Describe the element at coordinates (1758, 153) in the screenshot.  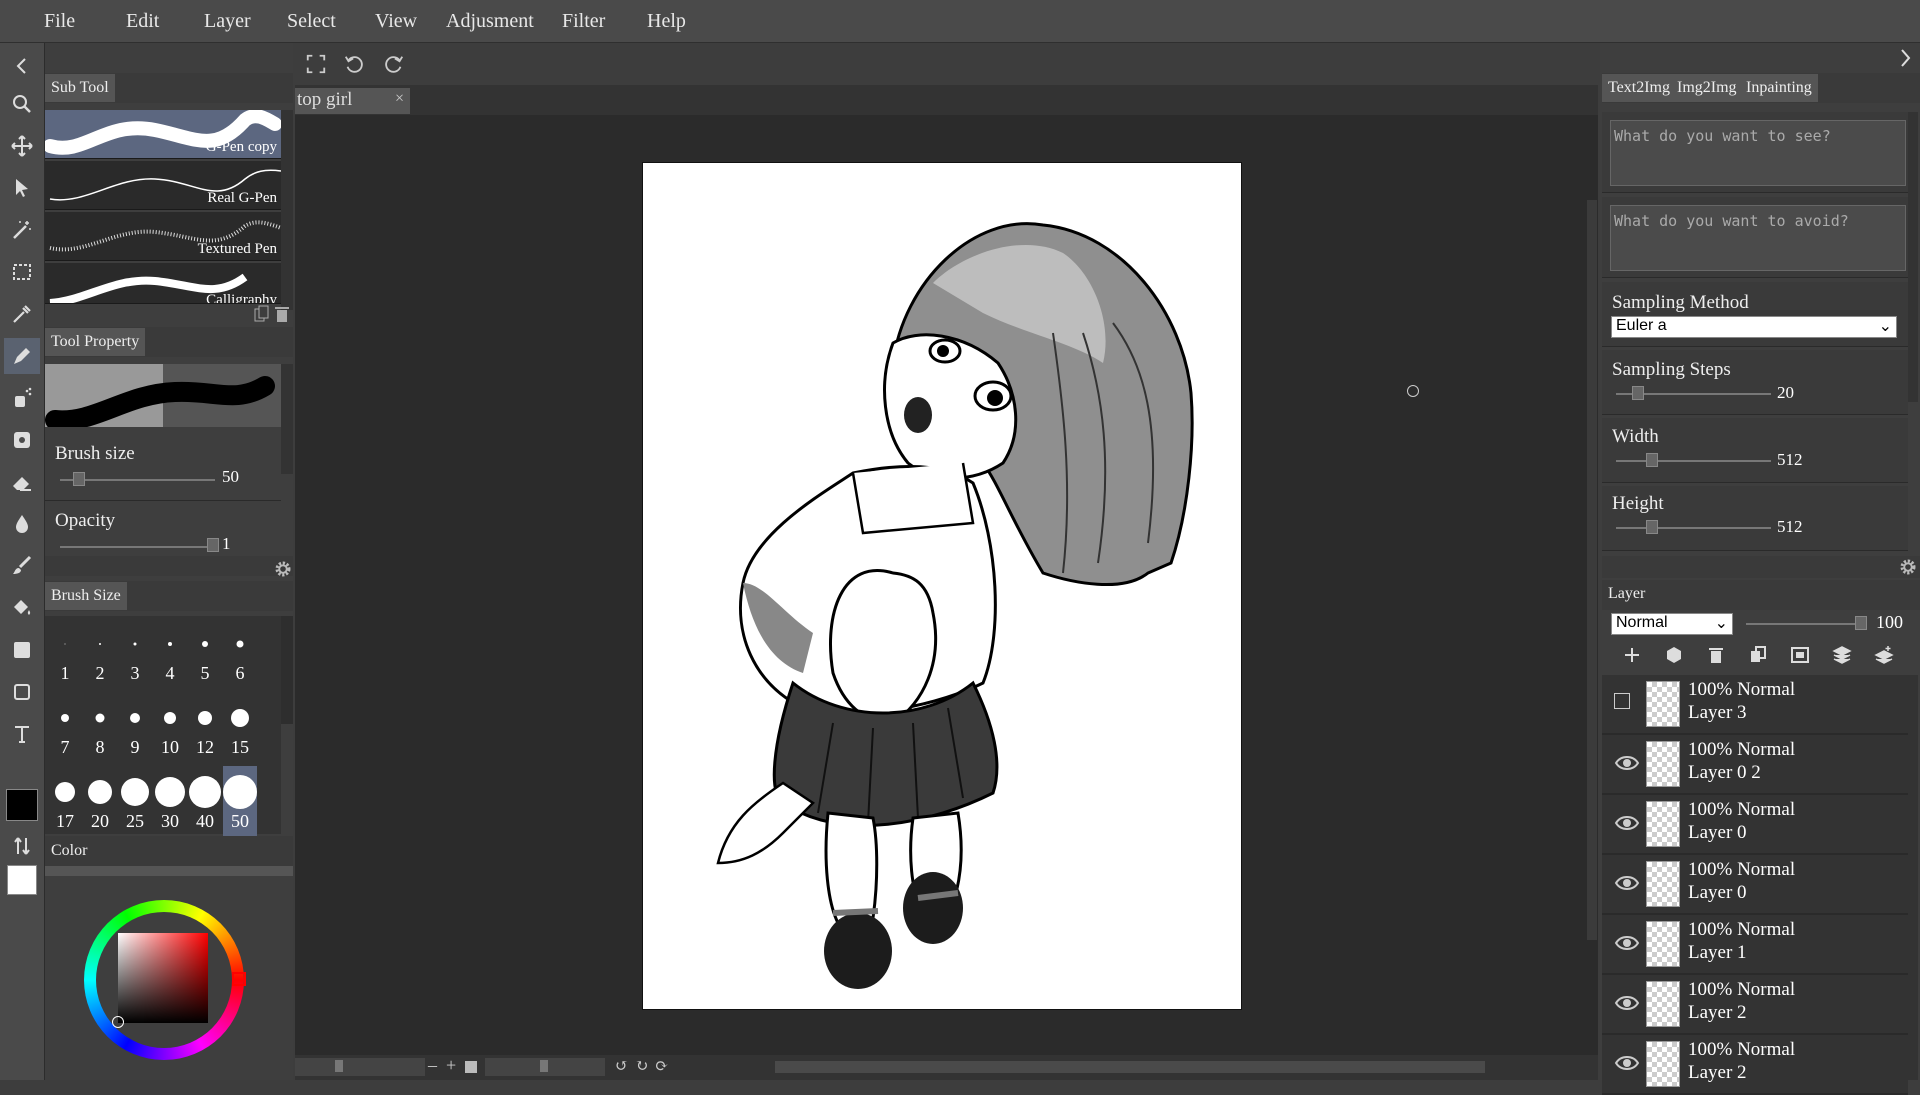
I see `prompt-input: What do you want to see?` at that location.